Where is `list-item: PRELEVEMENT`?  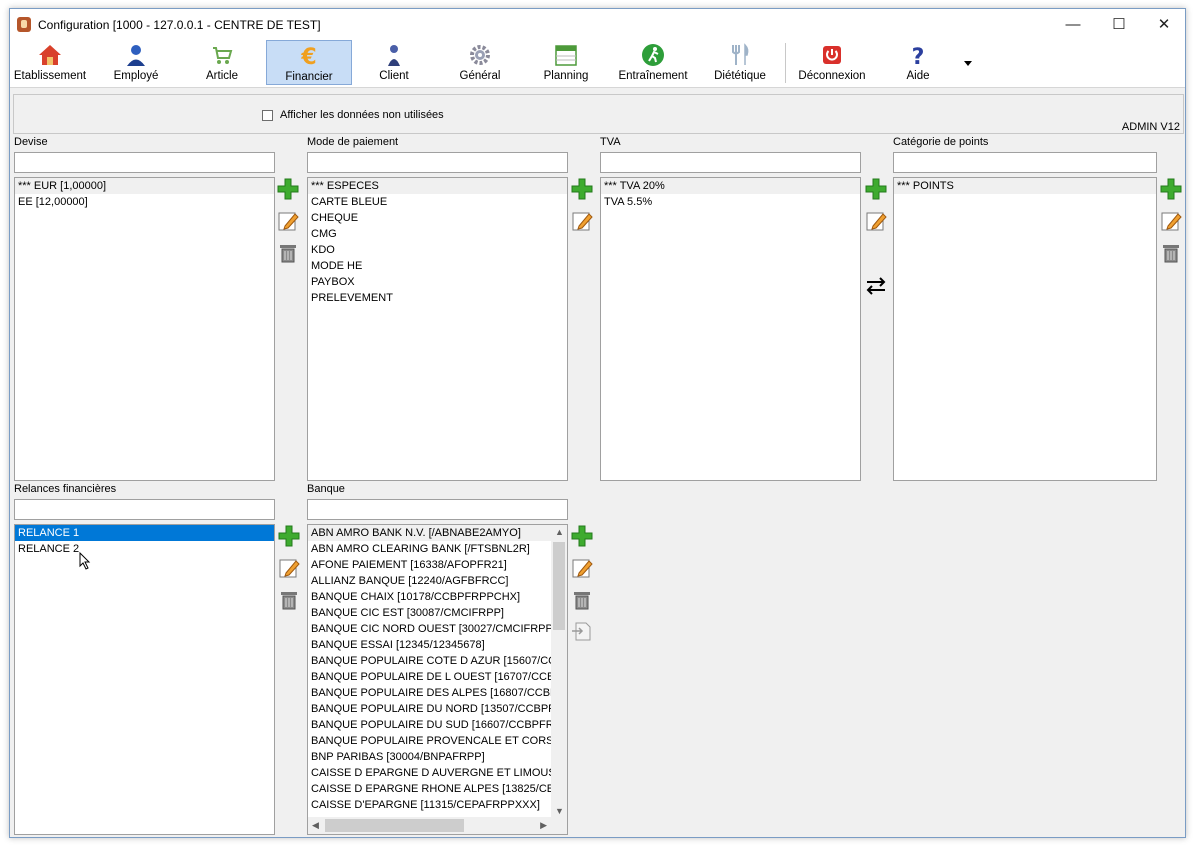
list-item: PRELEVEMENT is located at coordinates (437, 298).